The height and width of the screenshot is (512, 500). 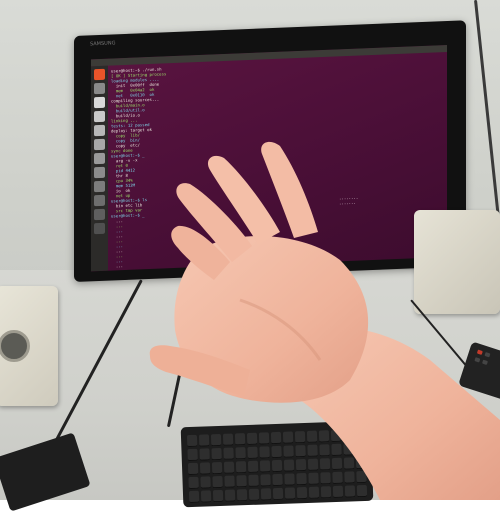 I want to click on right-speaker, so click(x=457, y=262).